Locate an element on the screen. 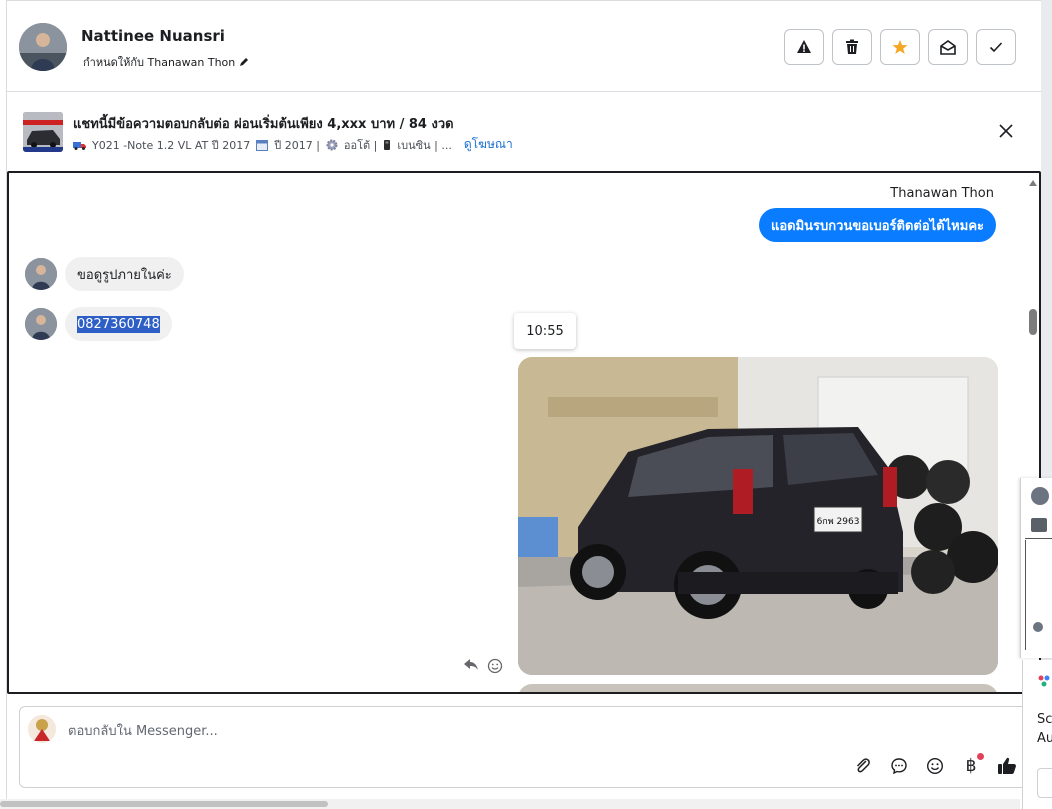 The image size is (1052, 809). paperclip-icon is located at coordinates (863, 765).